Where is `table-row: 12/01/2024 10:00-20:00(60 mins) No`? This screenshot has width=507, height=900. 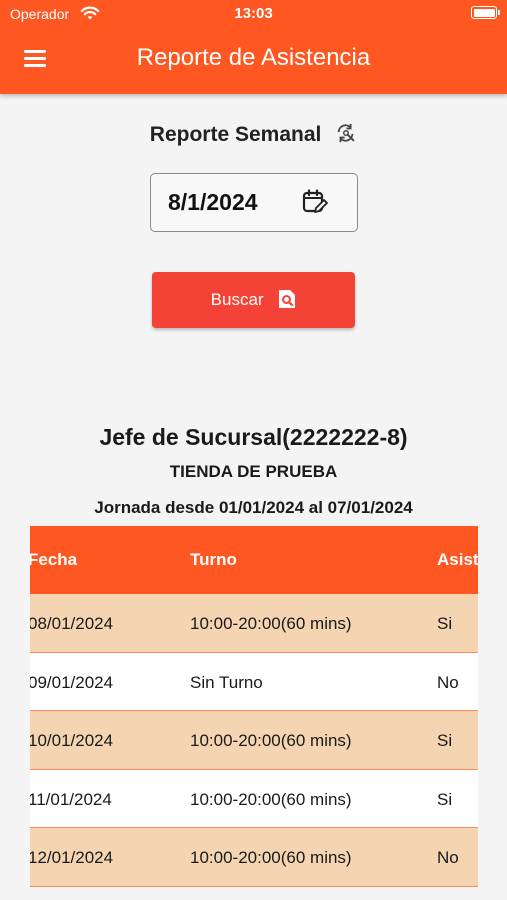 table-row: 12/01/2024 10:00-20:00(60 mins) No is located at coordinates (254, 857).